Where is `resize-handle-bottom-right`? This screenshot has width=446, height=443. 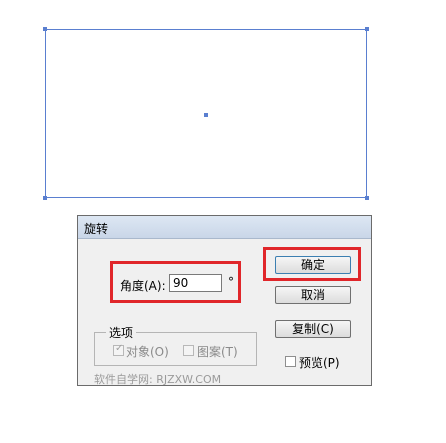 resize-handle-bottom-right is located at coordinates (367, 198).